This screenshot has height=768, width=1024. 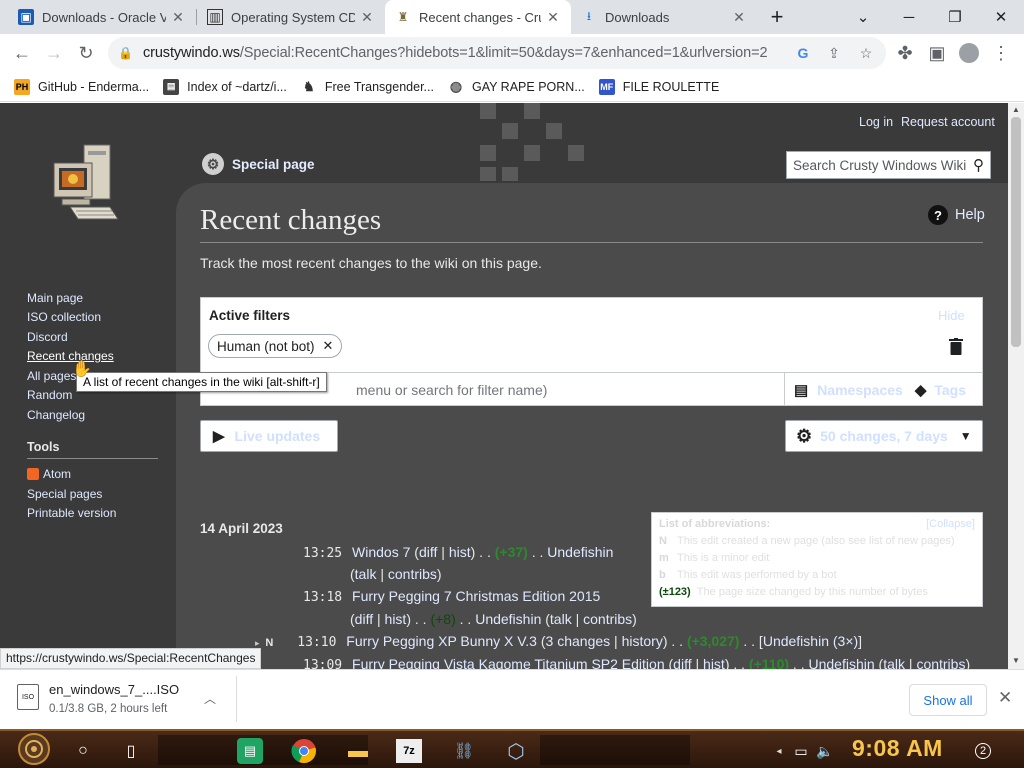 I want to click on wiki-logo, so click(x=88, y=184).